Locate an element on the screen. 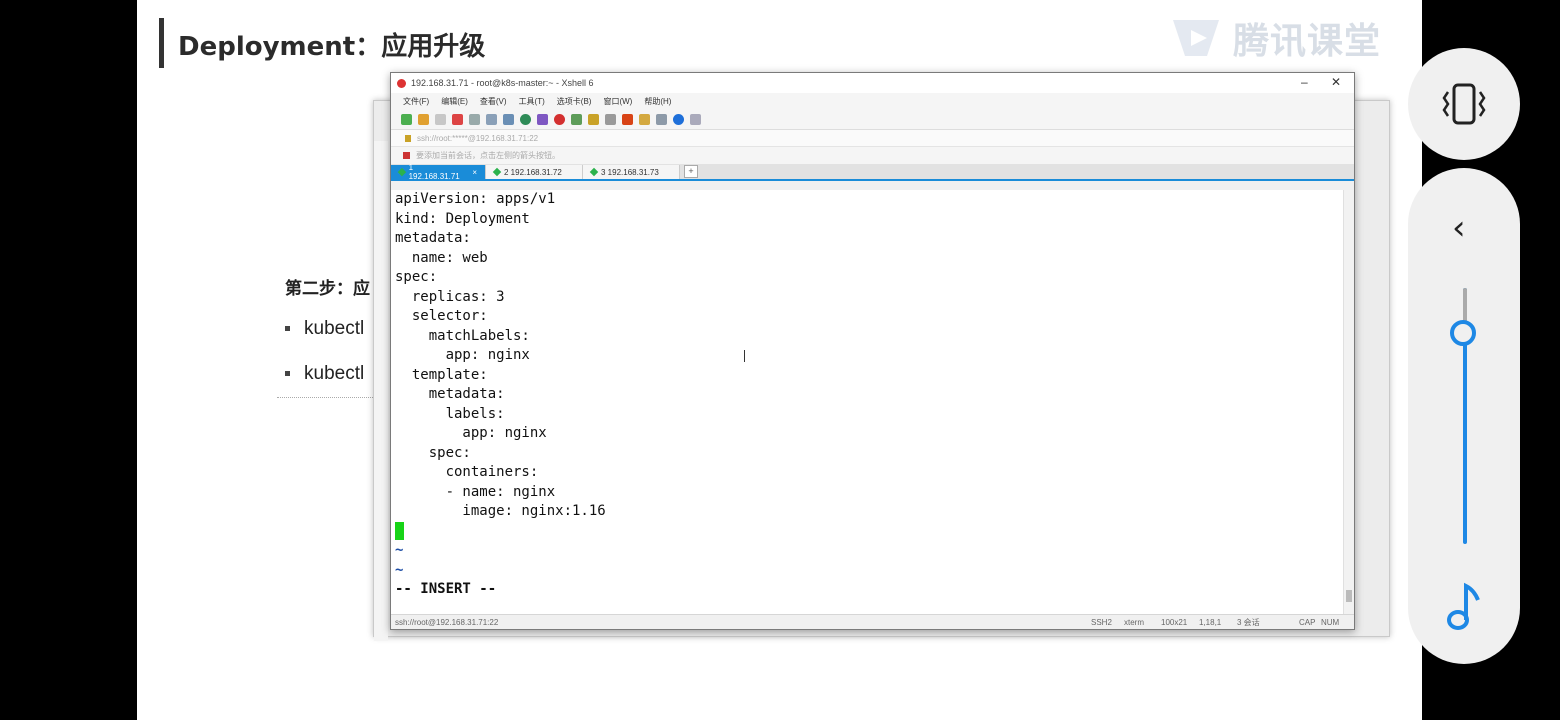 The width and height of the screenshot is (1560, 720). search-icon is located at coordinates (491, 119).